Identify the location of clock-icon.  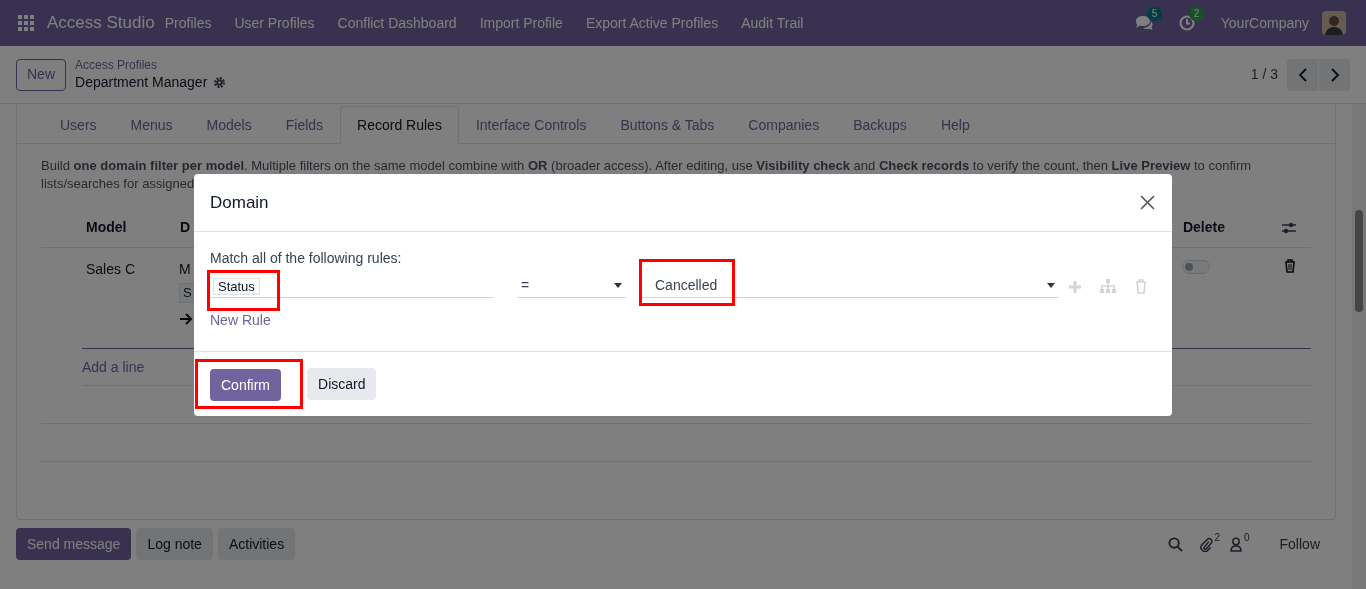
(1186, 23).